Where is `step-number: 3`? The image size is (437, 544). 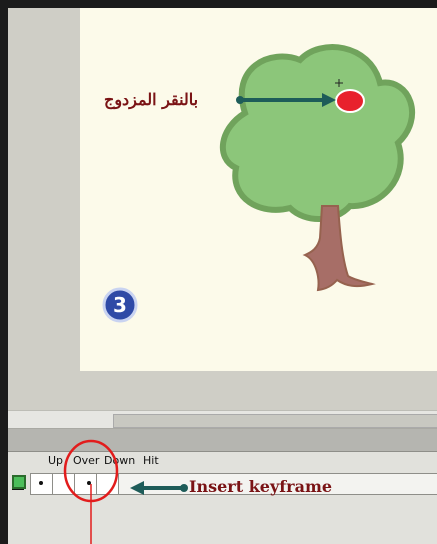
step-number: 3 is located at coordinates (120, 305).